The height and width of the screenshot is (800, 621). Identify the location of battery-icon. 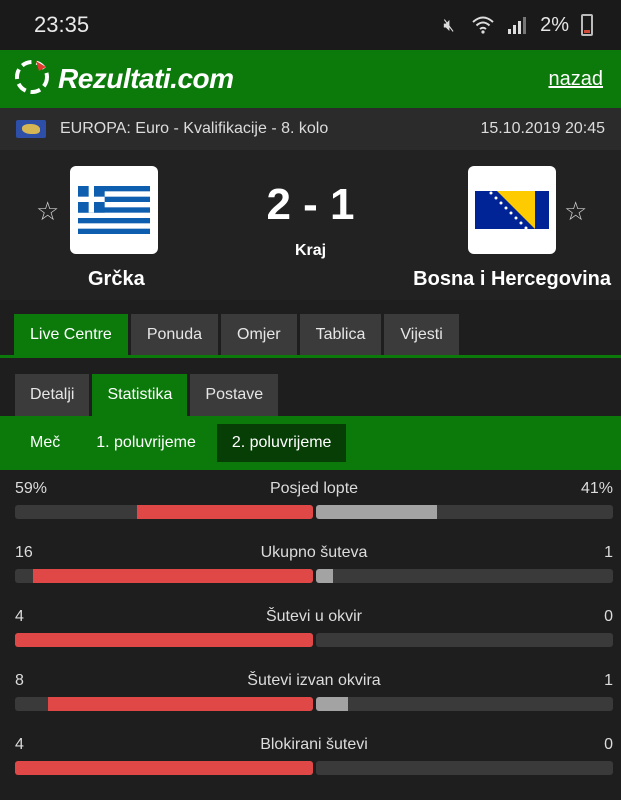
(587, 25).